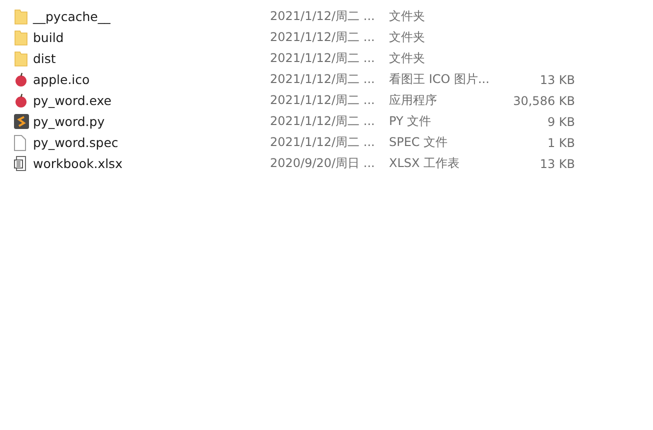 The image size is (653, 430). I want to click on file-size: 1 KB, so click(560, 143).